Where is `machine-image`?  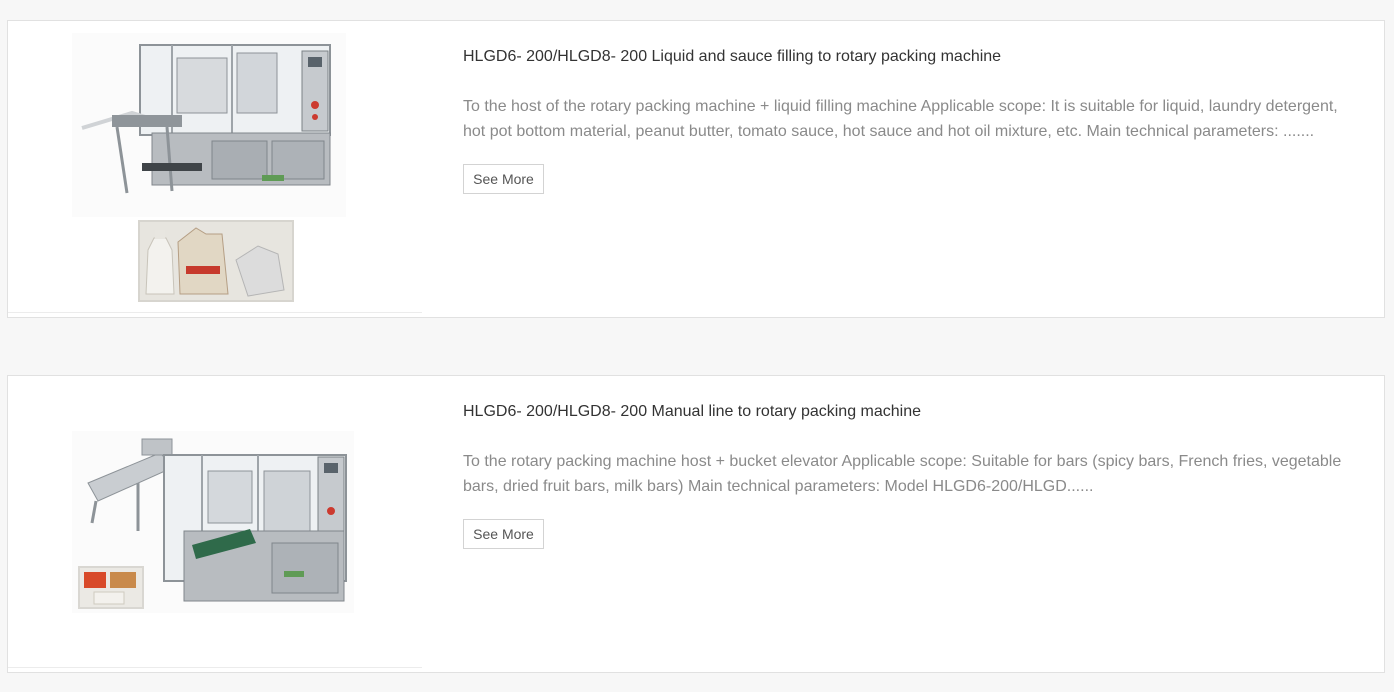 machine-image is located at coordinates (209, 125).